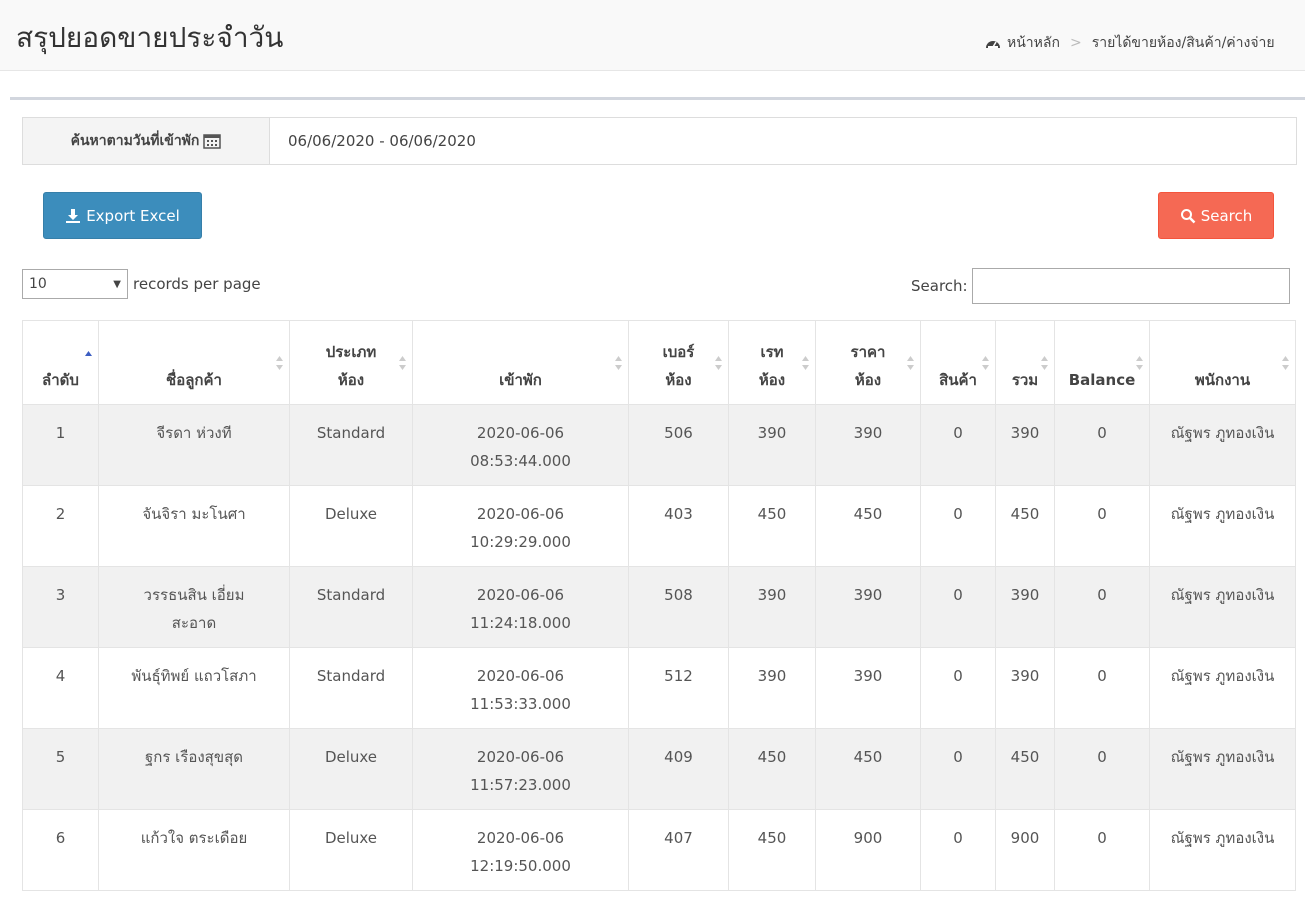  I want to click on export-excel-button: Export Excel, so click(122, 215).